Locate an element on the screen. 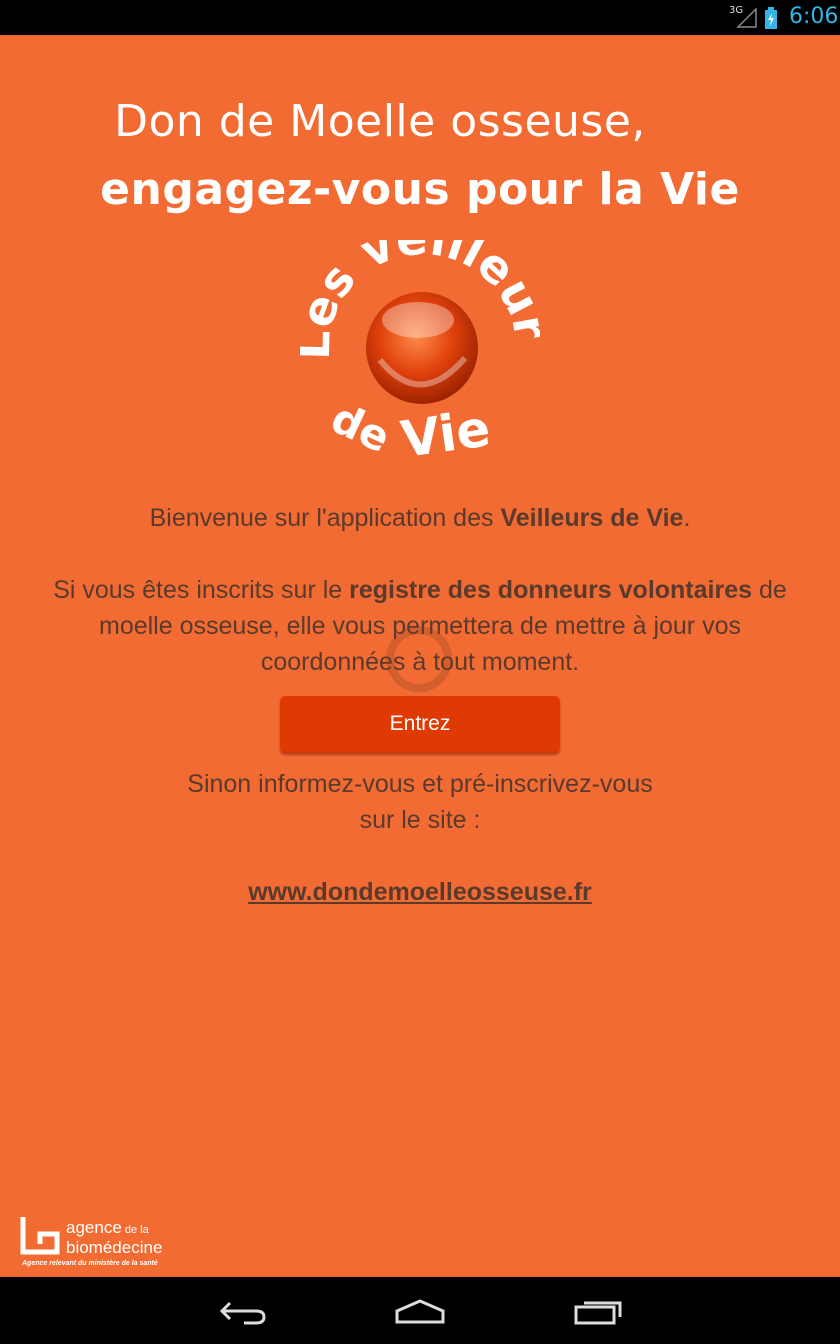 This screenshot has width=840, height=1344. back-button is located at coordinates (242, 1311).